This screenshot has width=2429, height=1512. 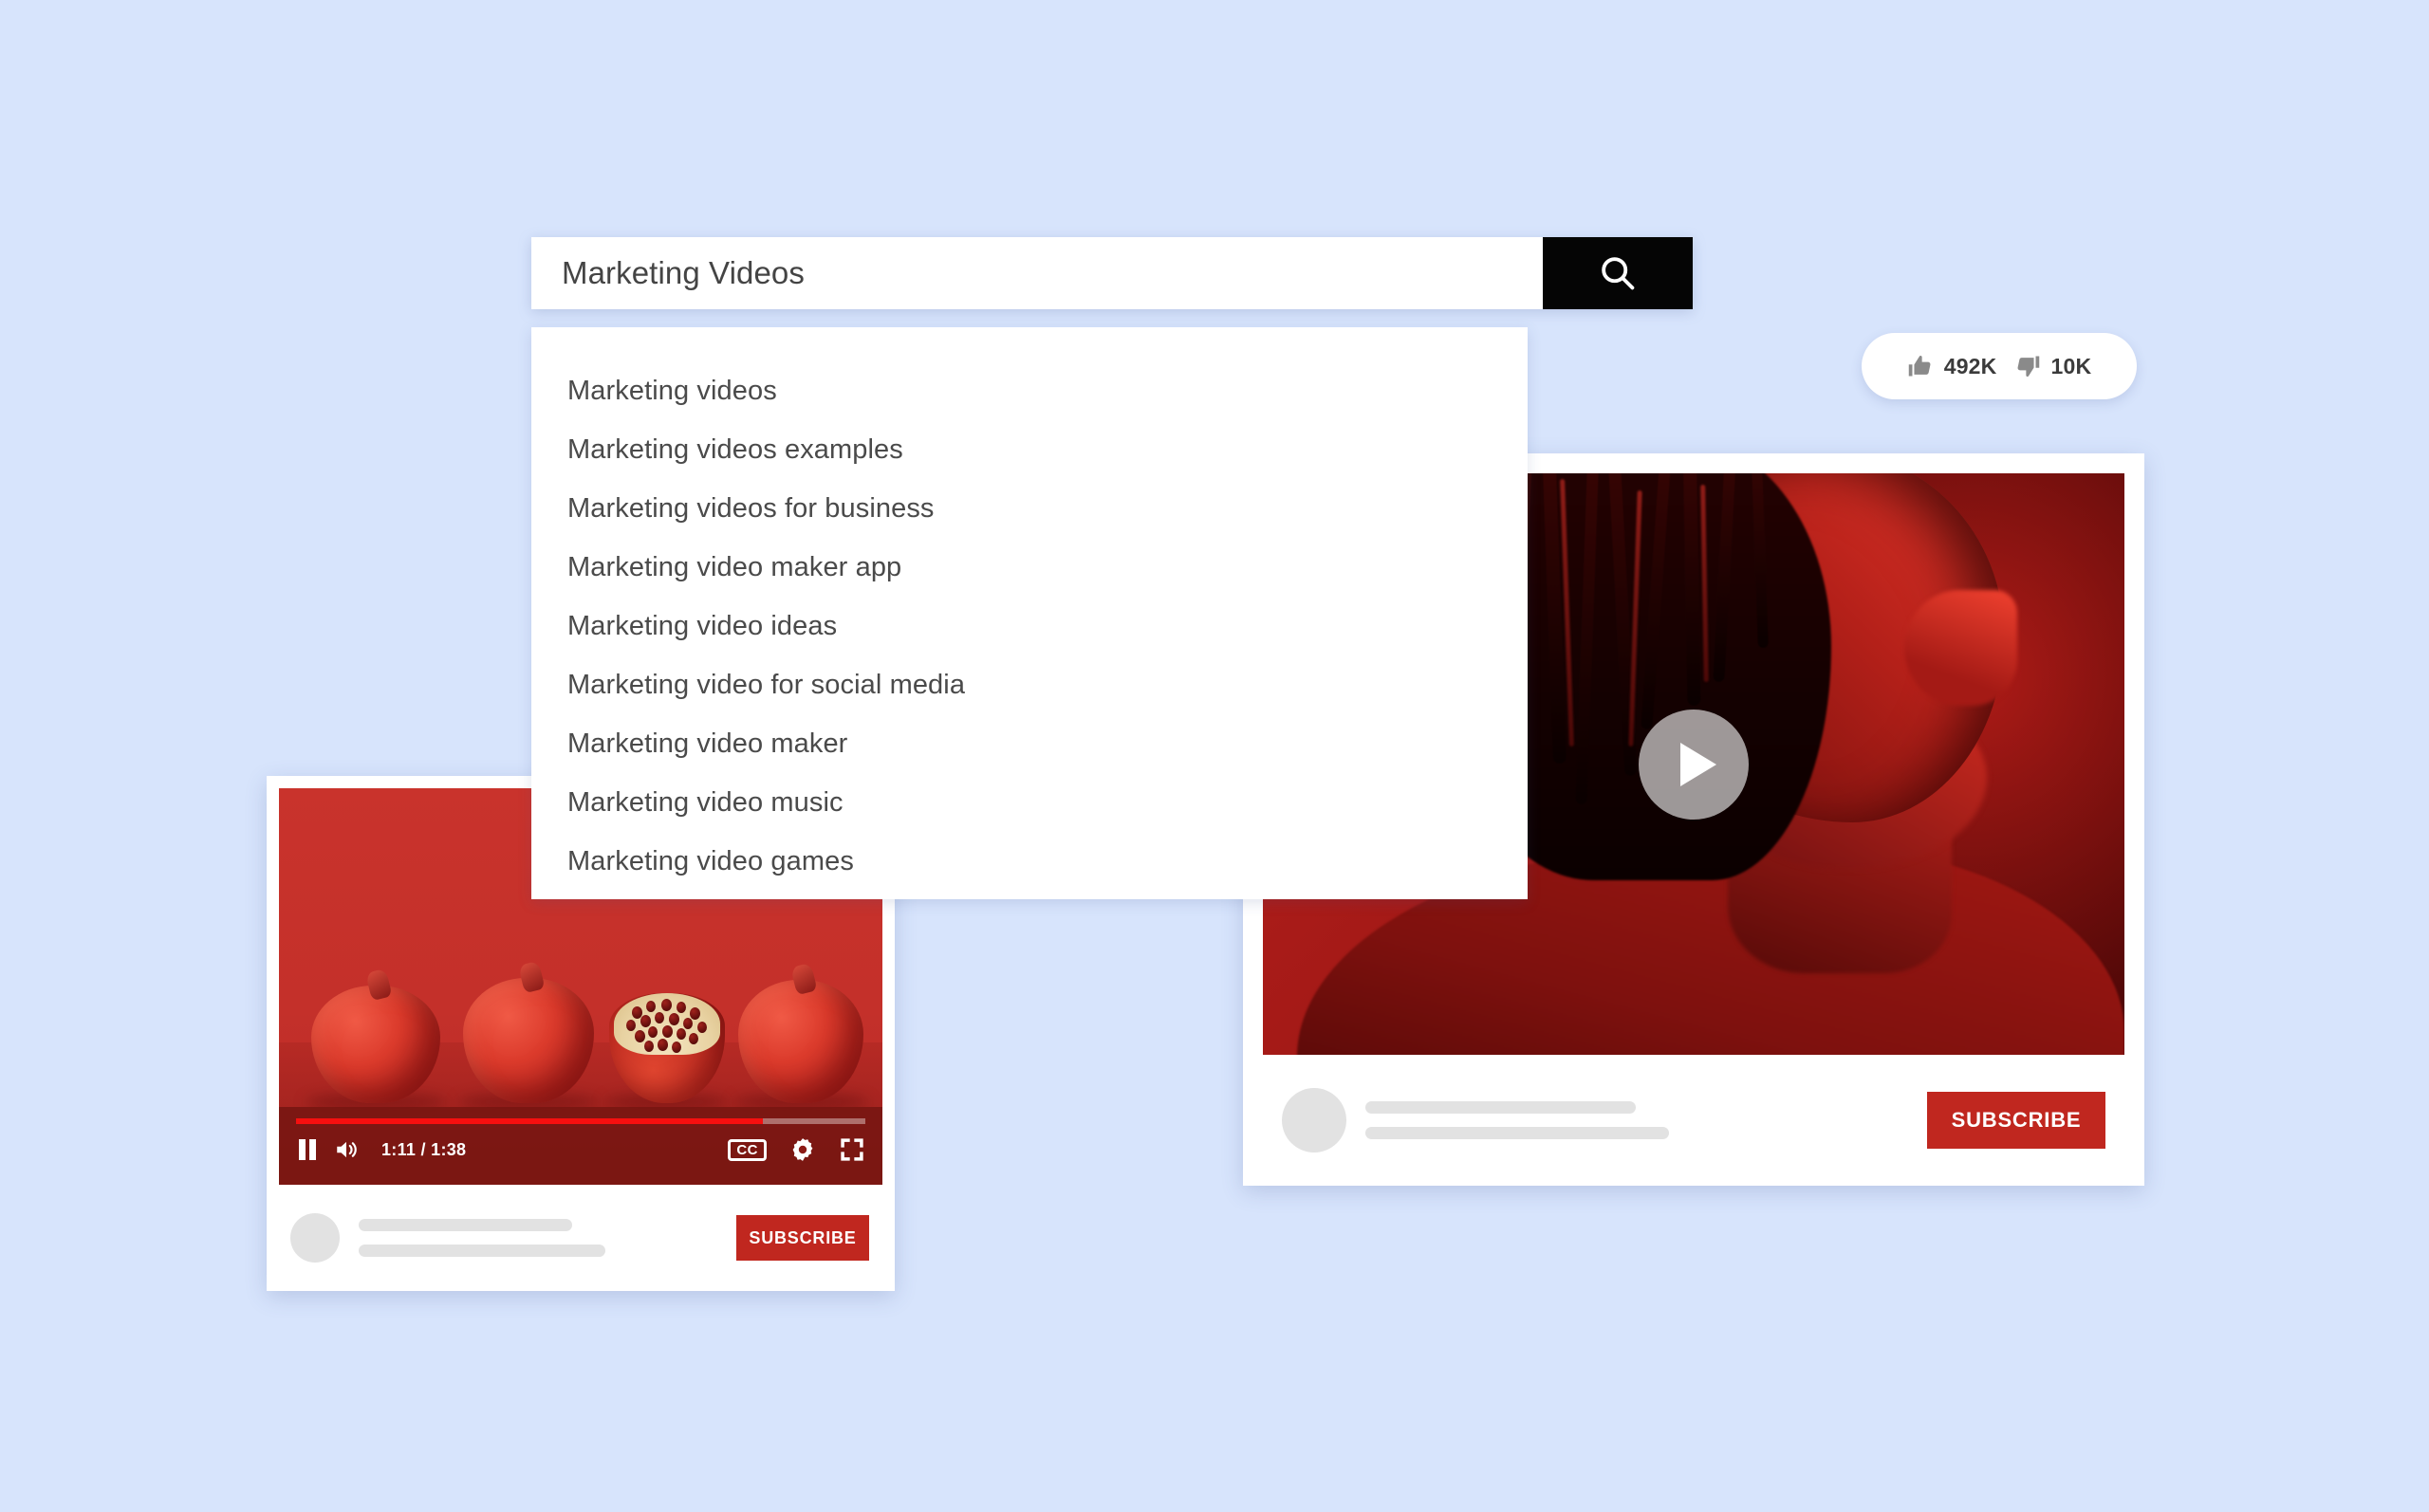 What do you see at coordinates (1029, 743) in the screenshot?
I see `suggestion-item: Marketing video maker` at bounding box center [1029, 743].